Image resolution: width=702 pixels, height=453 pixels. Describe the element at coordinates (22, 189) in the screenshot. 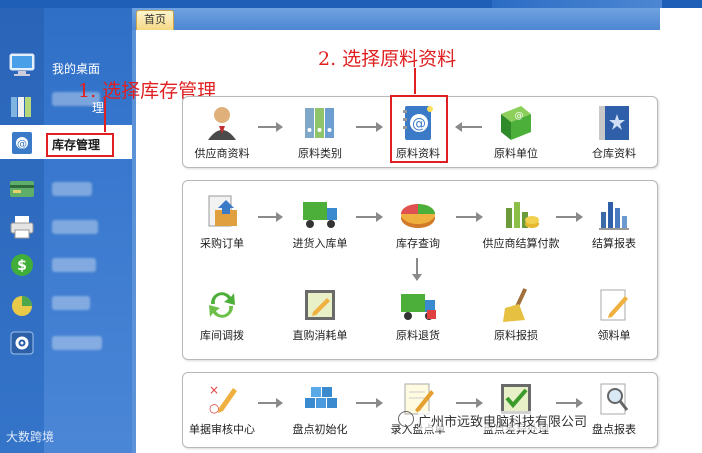

I see `card-icon` at that location.